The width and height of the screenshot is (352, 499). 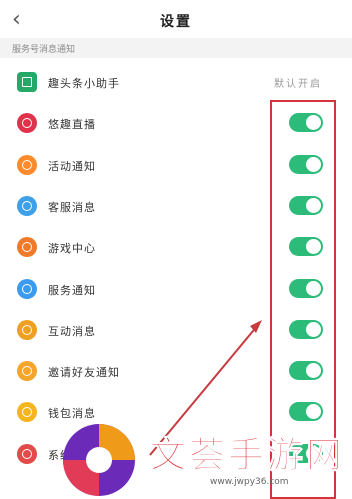 I want to click on annotation-arrow, so click(x=205, y=388).